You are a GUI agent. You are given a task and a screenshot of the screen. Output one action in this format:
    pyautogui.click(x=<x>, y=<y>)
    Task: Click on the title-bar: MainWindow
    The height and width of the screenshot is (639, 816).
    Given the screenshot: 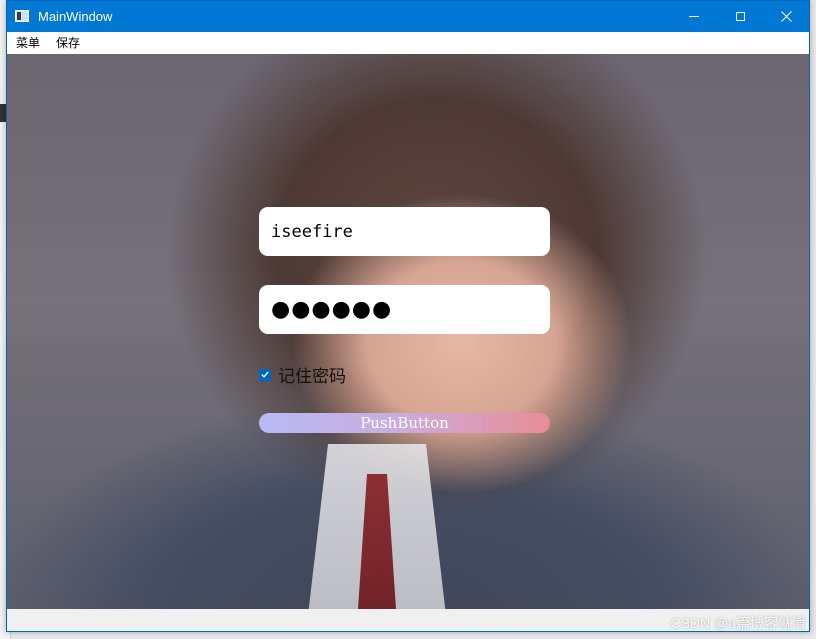 What is the action you would take?
    pyautogui.click(x=408, y=16)
    